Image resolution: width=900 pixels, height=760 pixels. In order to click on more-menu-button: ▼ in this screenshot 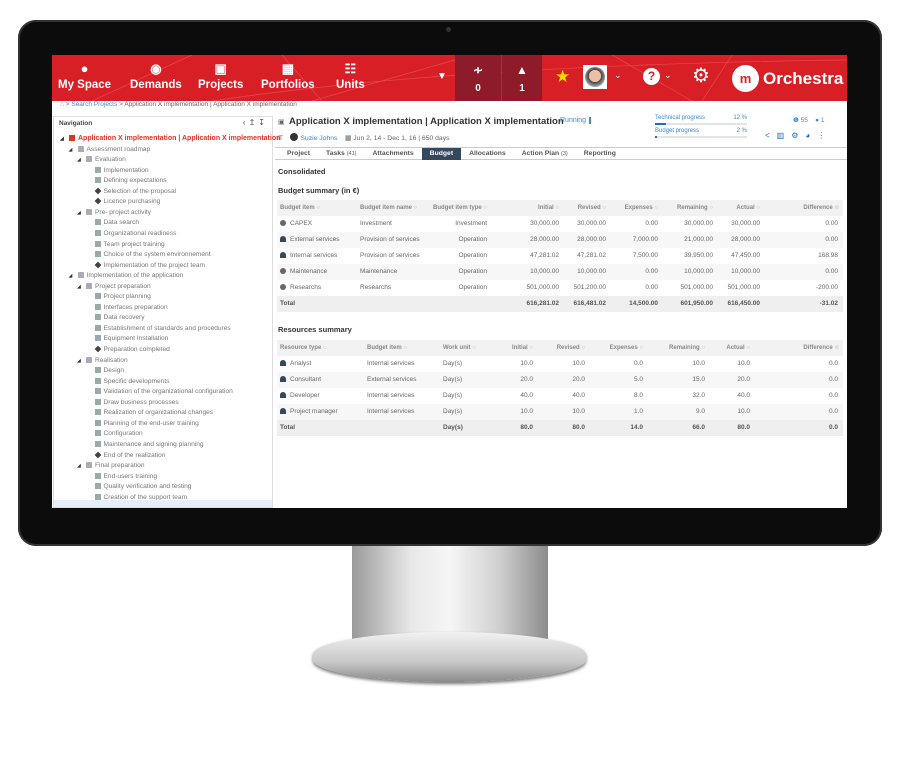, I will do `click(442, 76)`.